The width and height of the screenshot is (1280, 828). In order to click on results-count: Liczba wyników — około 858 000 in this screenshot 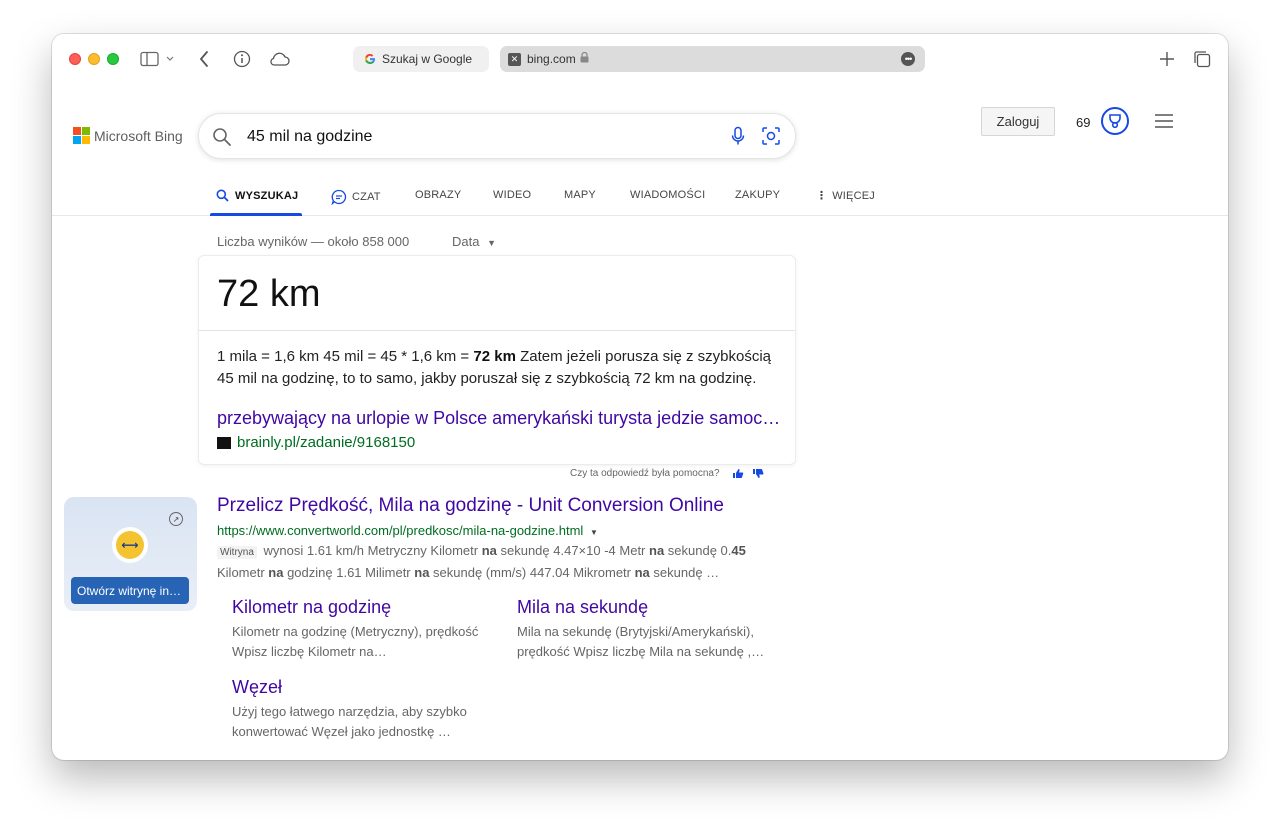, I will do `click(313, 241)`.